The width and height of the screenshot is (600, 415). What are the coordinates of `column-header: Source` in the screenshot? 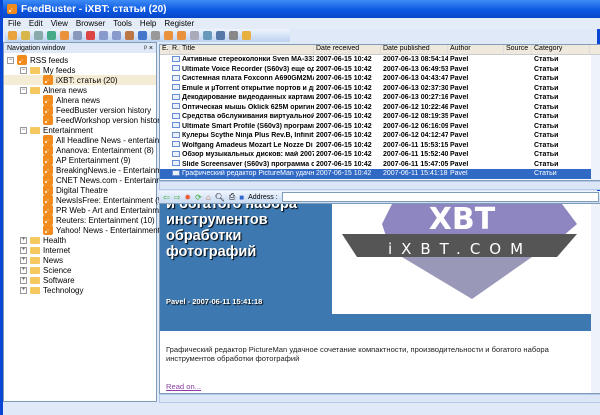 It's located at (518, 49).